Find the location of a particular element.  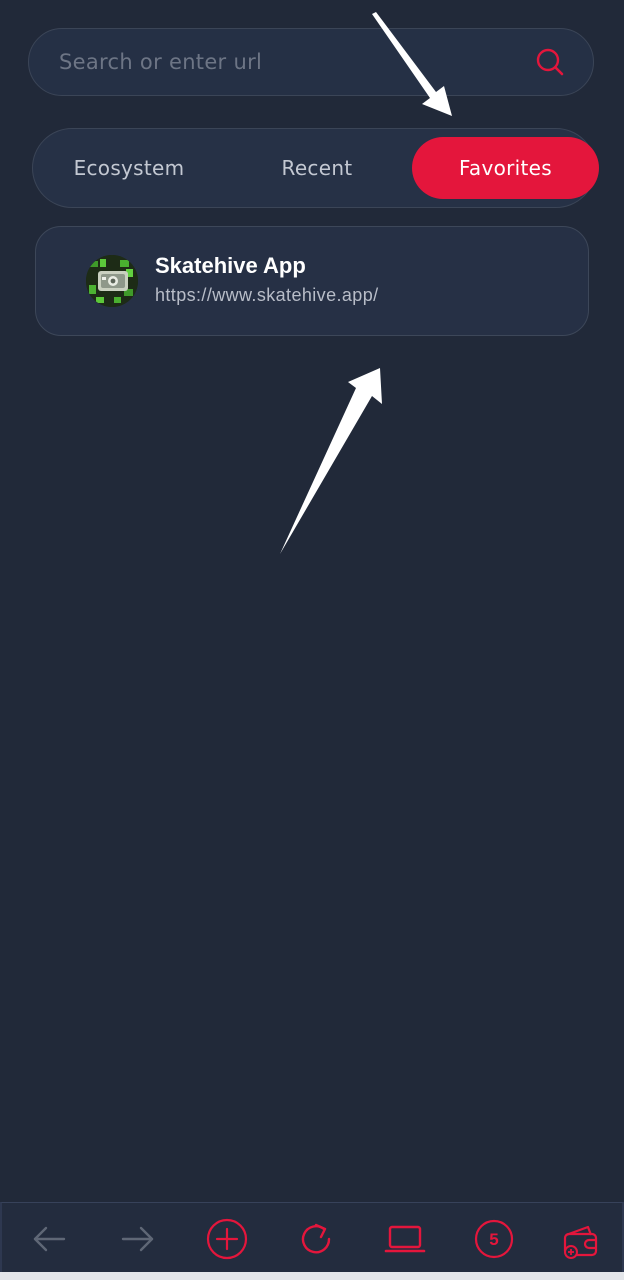

bottom-nav-bar: 5 is located at coordinates (312, 1237).